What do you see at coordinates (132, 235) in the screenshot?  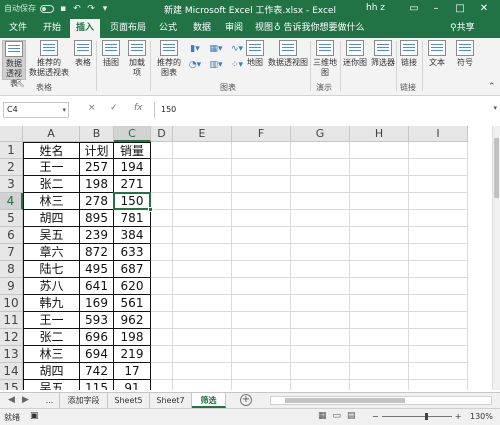 I see `table-cell: 384` at bounding box center [132, 235].